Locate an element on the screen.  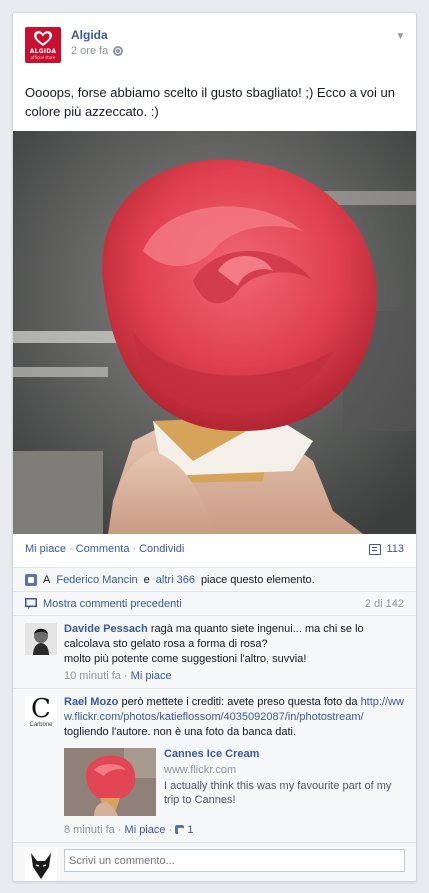
avatar: C Carbone is located at coordinates (41, 712).